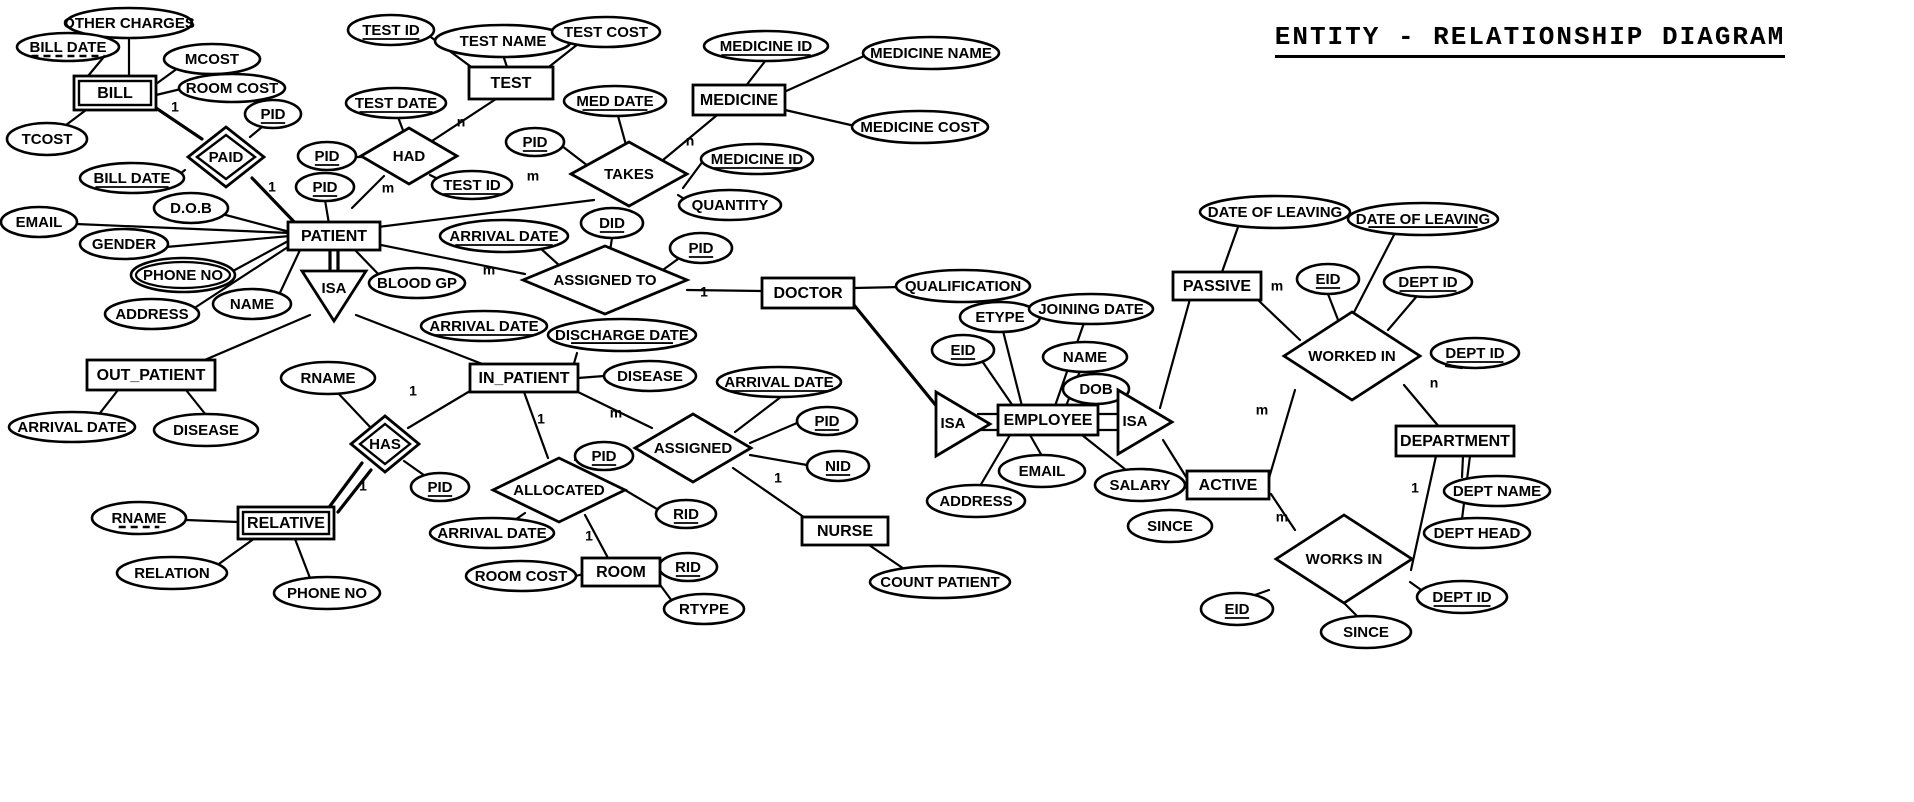 This screenshot has height=802, width=1914. I want to click on attribute-a_test_id_had: TEST ID, so click(472, 185).